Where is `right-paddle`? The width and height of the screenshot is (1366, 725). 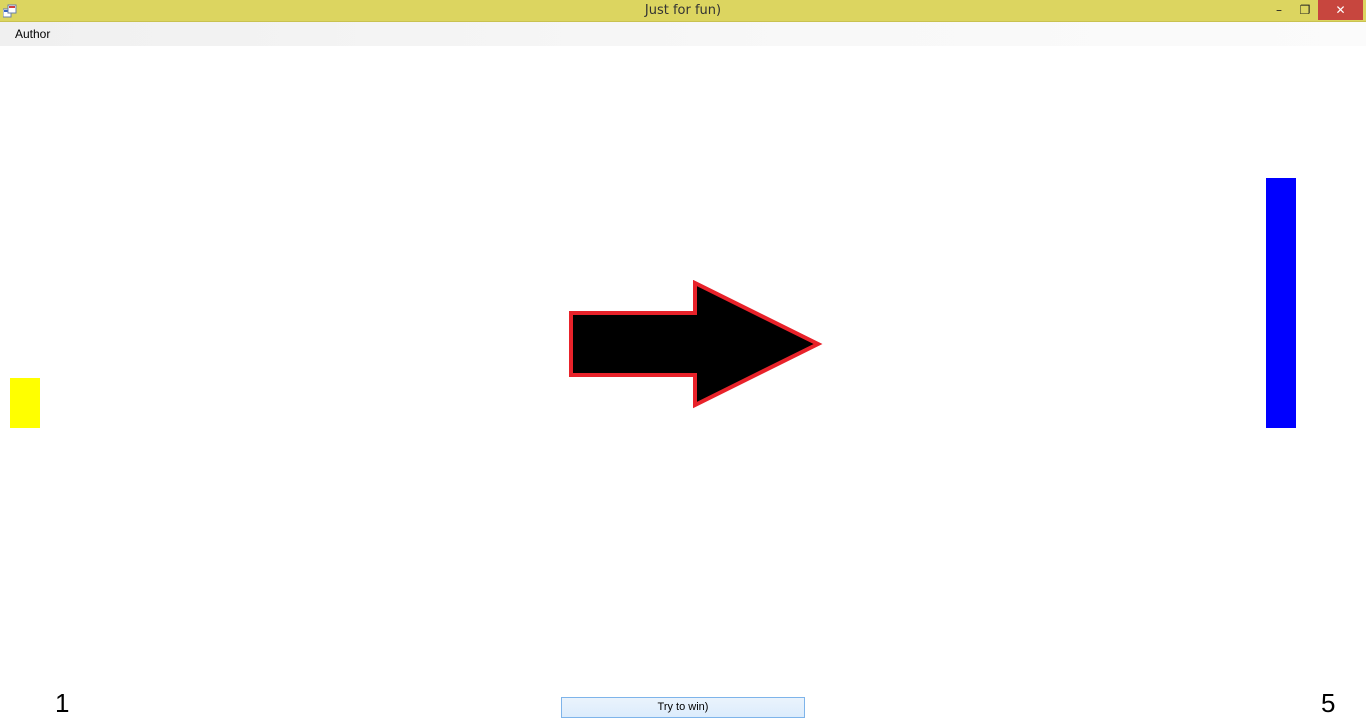 right-paddle is located at coordinates (1281, 303).